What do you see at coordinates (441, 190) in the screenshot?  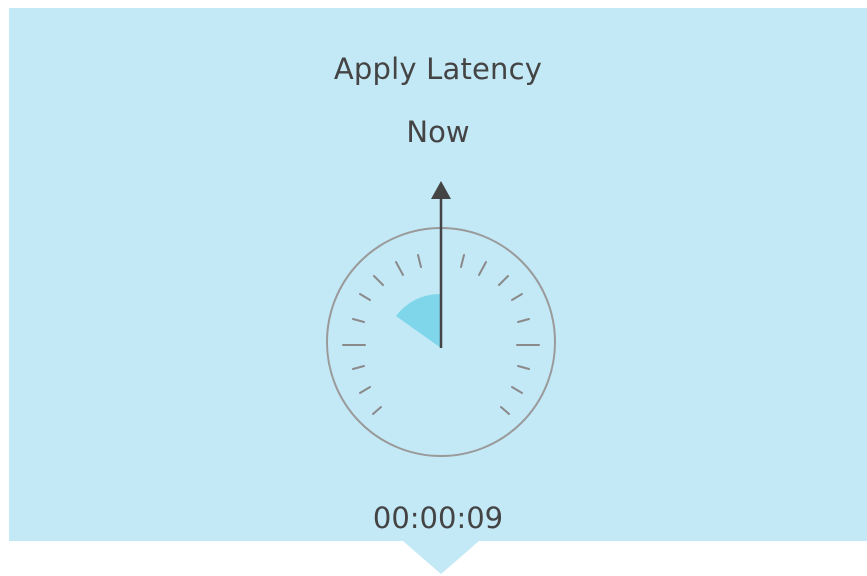 I see `gauge-needle-arrowhead` at bounding box center [441, 190].